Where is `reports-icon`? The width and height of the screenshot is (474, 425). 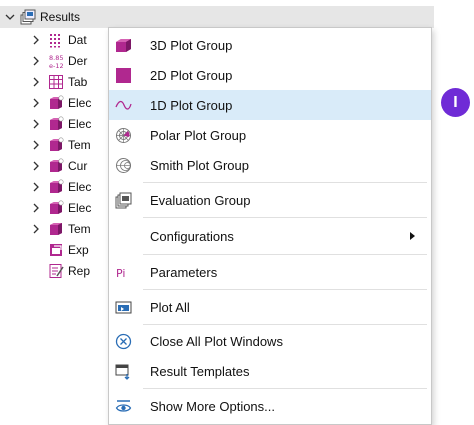 reports-icon is located at coordinates (56, 271).